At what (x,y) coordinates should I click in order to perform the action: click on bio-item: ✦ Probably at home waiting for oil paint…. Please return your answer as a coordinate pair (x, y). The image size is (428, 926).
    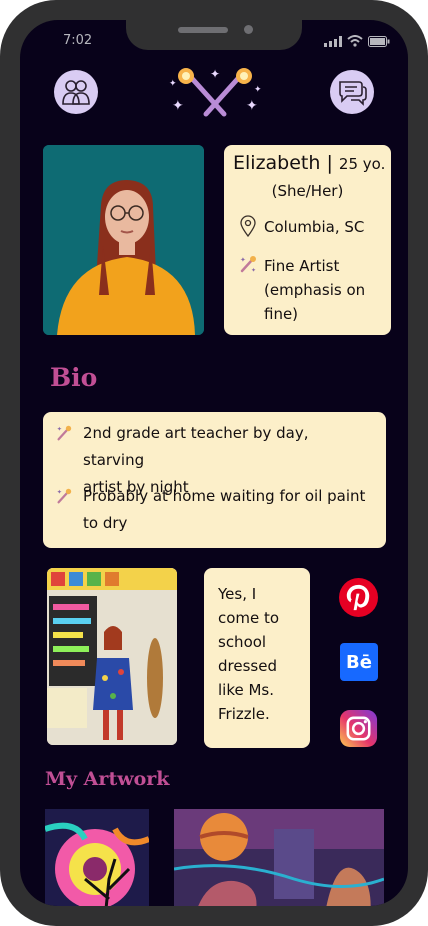
    Looking at the image, I should click on (213, 510).